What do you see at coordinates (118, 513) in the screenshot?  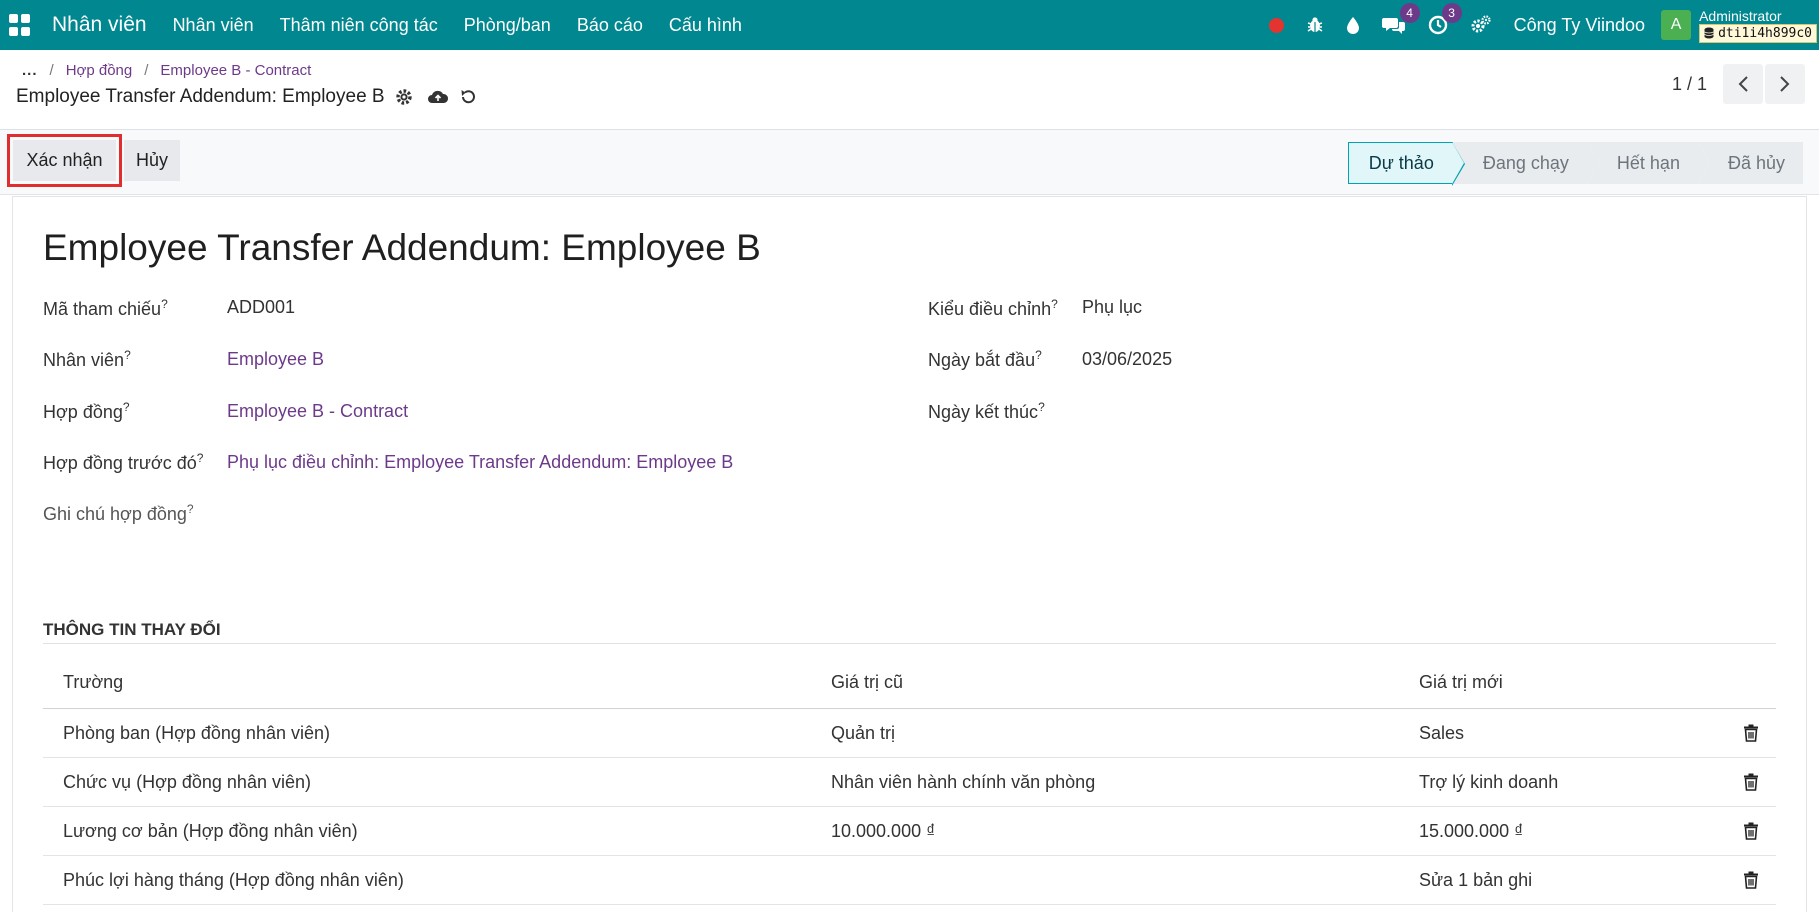 I see `contract-note-label: Ghi chú hợp đồng?` at bounding box center [118, 513].